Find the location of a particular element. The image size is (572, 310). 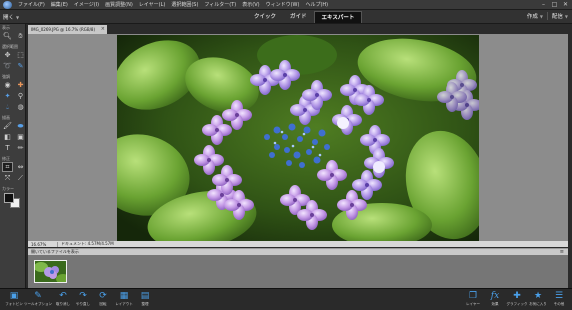

close-icon: × is located at coordinates (103, 29).